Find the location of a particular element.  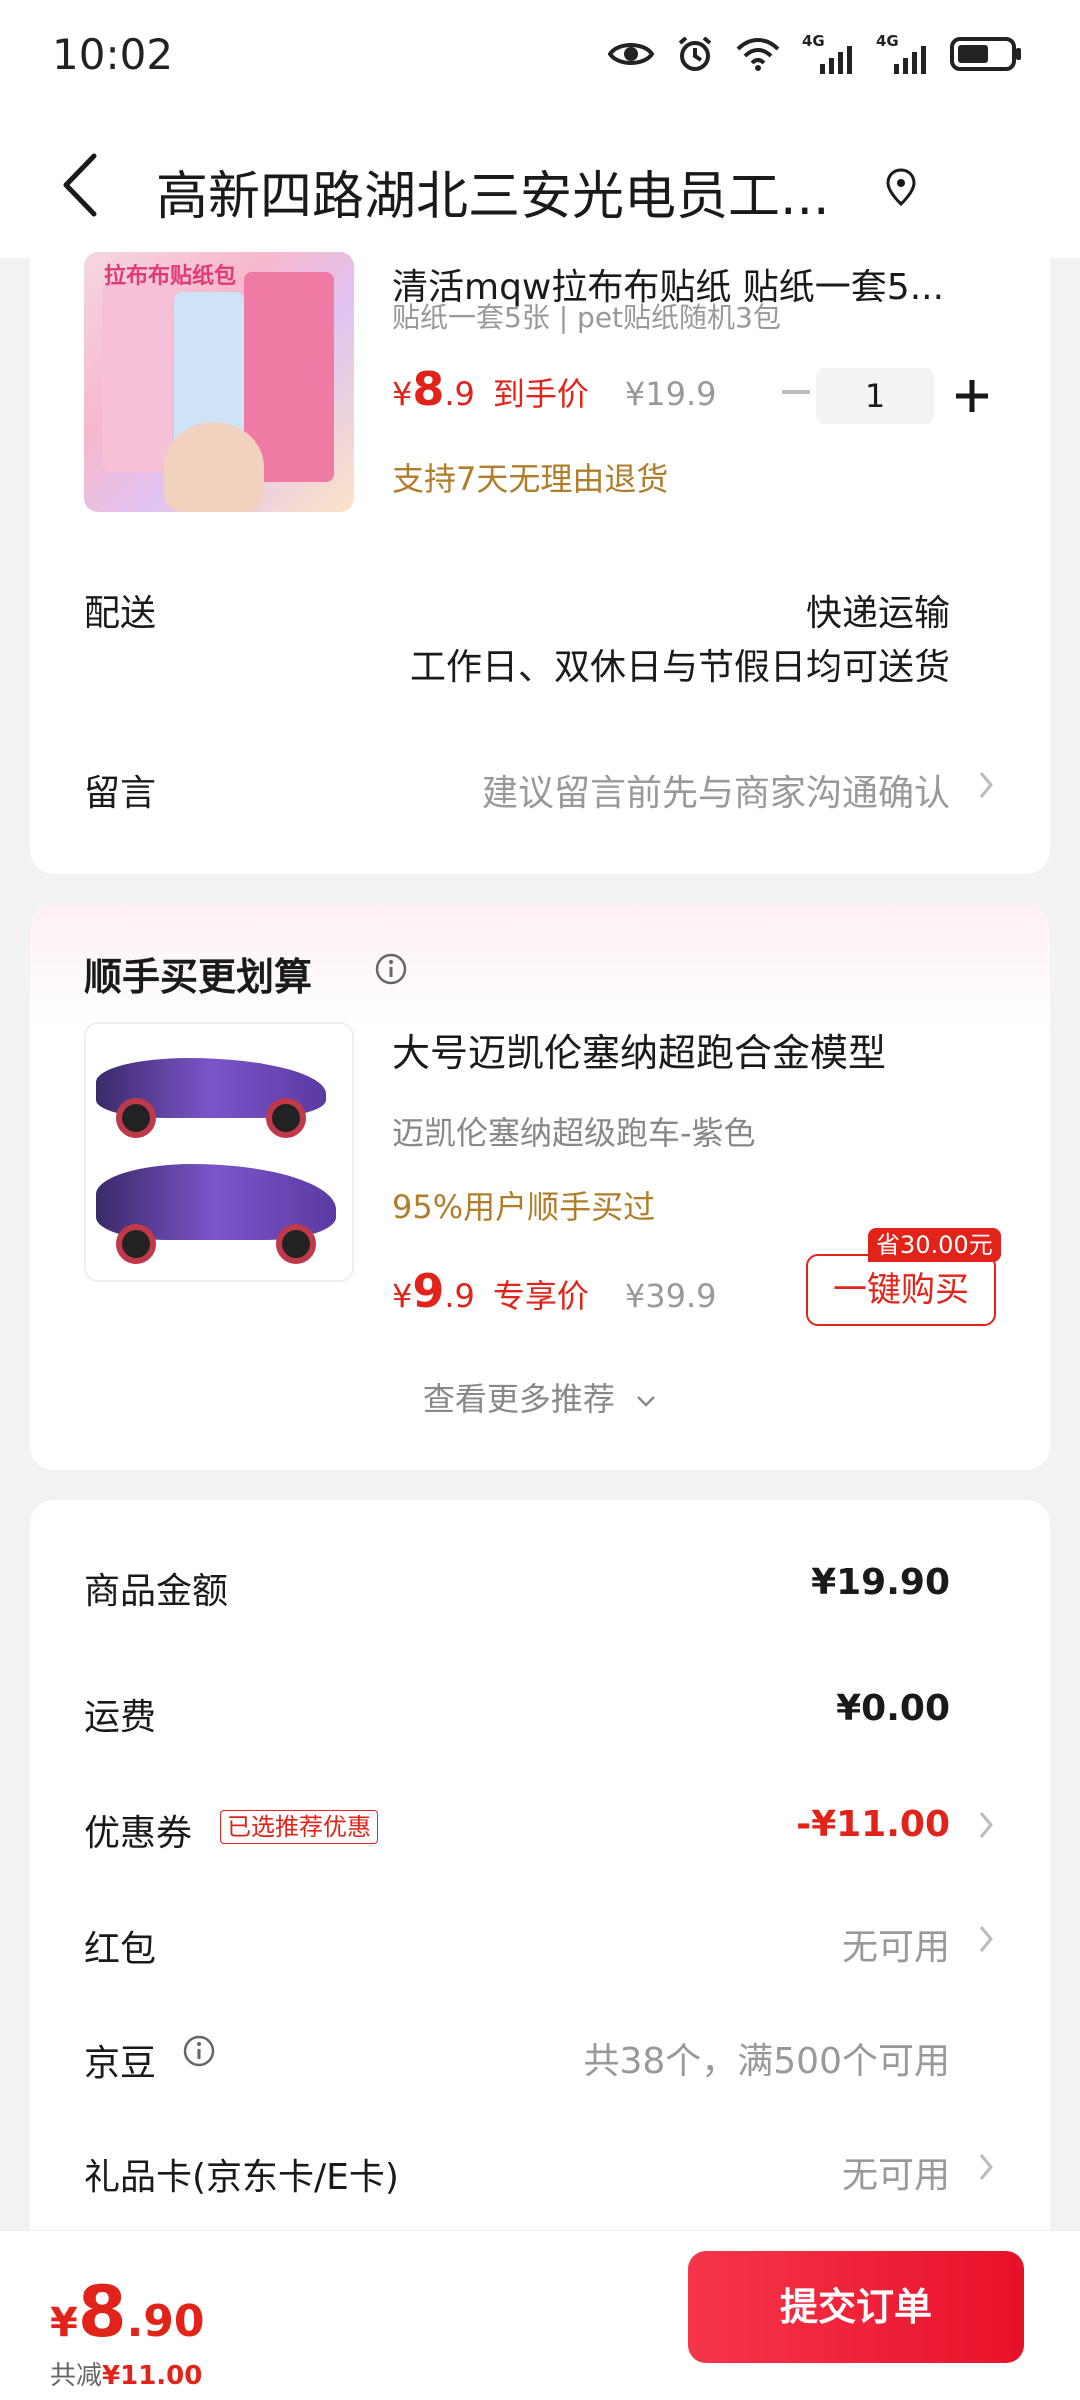

recommend-product-price: ¥ 9 .9 专享价 ¥39.9 is located at coordinates (554, 1291).